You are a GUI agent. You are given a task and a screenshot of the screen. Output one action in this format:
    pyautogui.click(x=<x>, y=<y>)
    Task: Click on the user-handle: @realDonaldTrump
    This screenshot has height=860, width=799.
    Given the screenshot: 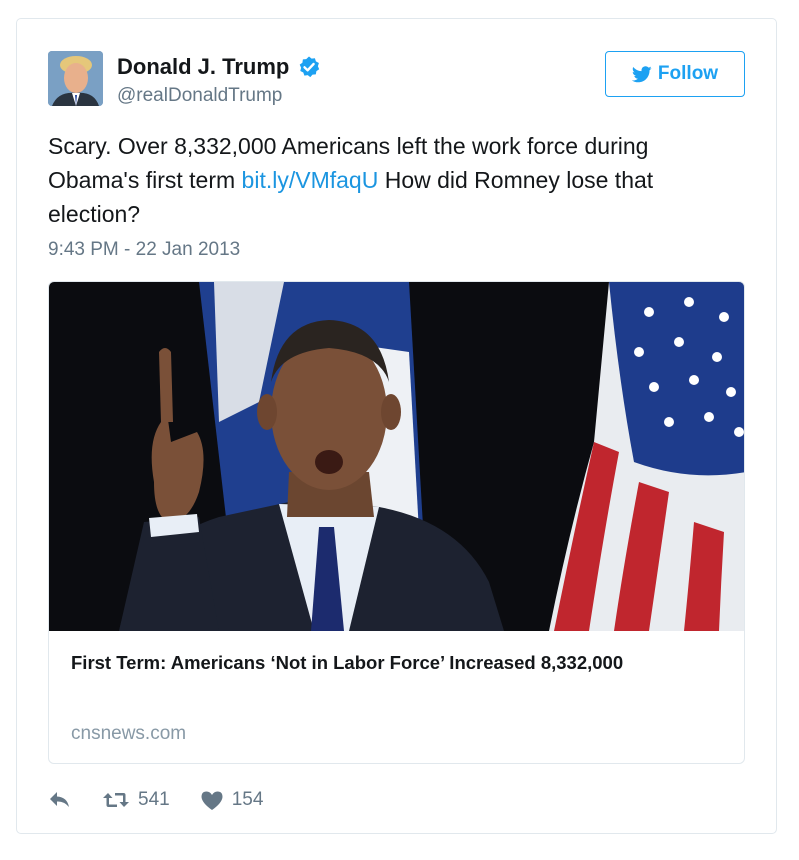 What is the action you would take?
    pyautogui.click(x=199, y=96)
    